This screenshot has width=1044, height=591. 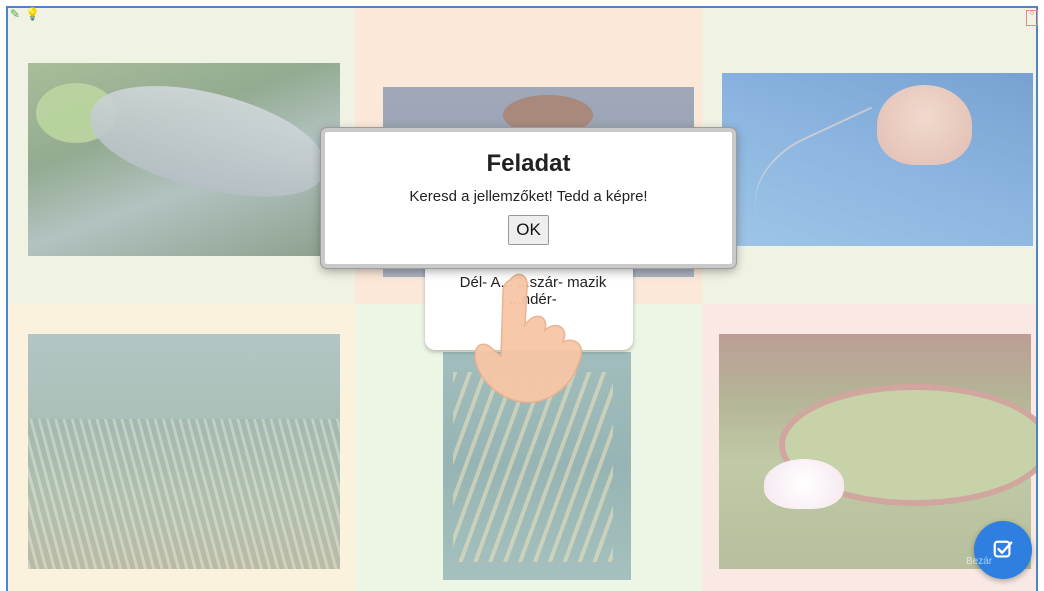 I want to click on electric-eel-image, so click(x=184, y=159).